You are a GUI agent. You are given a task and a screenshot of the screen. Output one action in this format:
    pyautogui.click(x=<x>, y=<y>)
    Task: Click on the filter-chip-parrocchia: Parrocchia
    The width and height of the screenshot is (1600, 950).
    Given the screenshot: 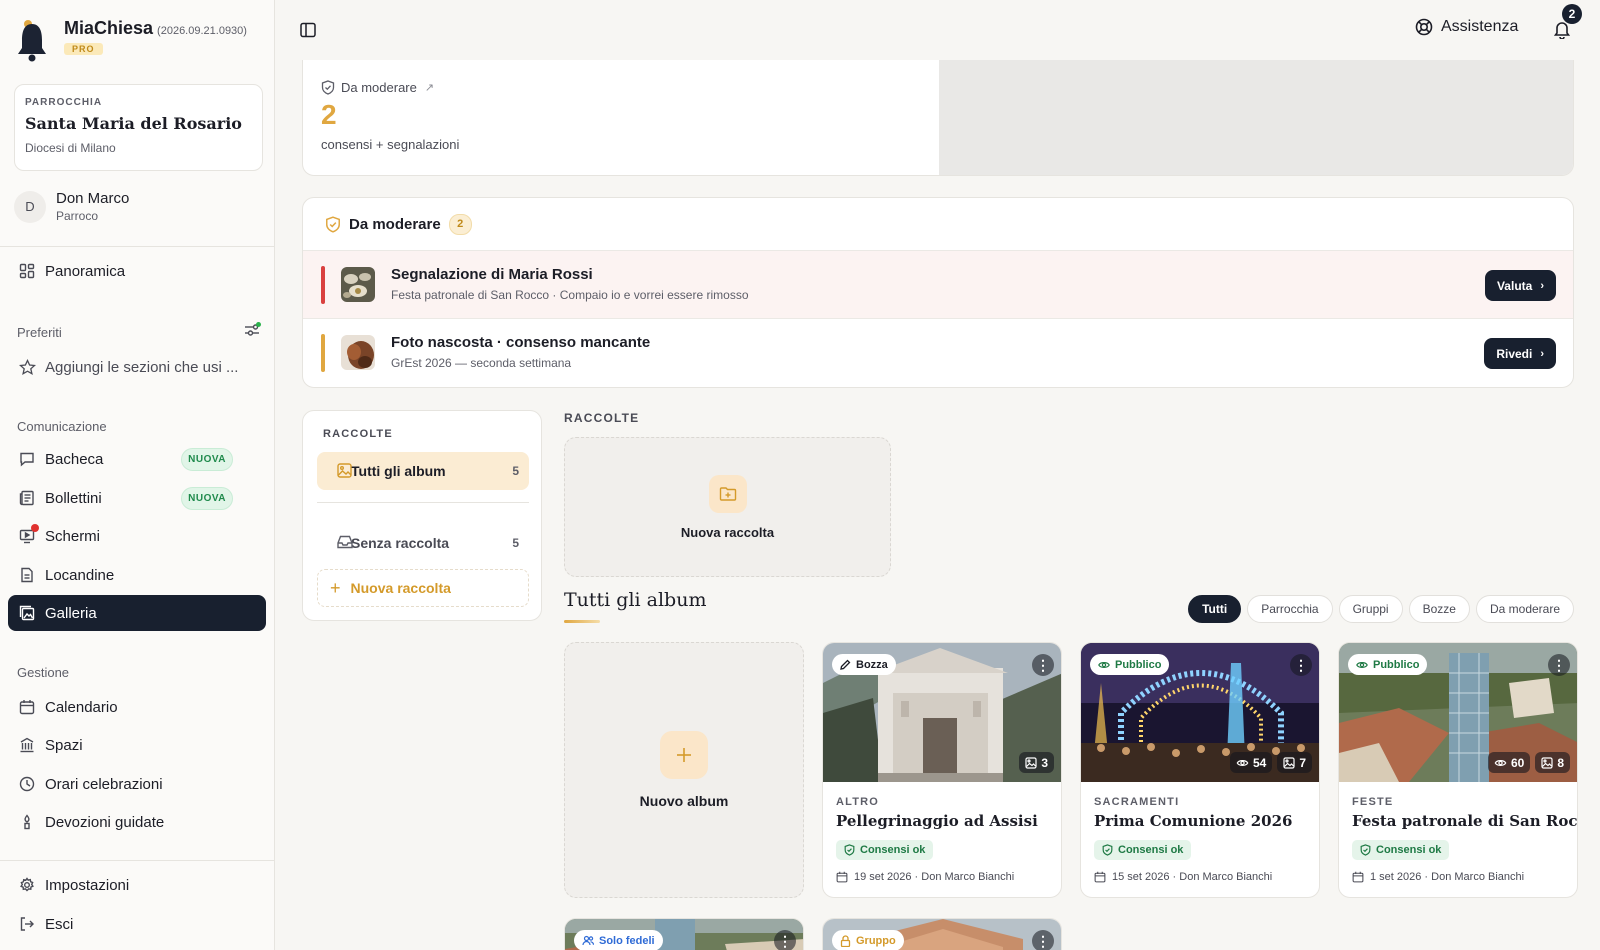 What is the action you would take?
    pyautogui.click(x=1290, y=609)
    